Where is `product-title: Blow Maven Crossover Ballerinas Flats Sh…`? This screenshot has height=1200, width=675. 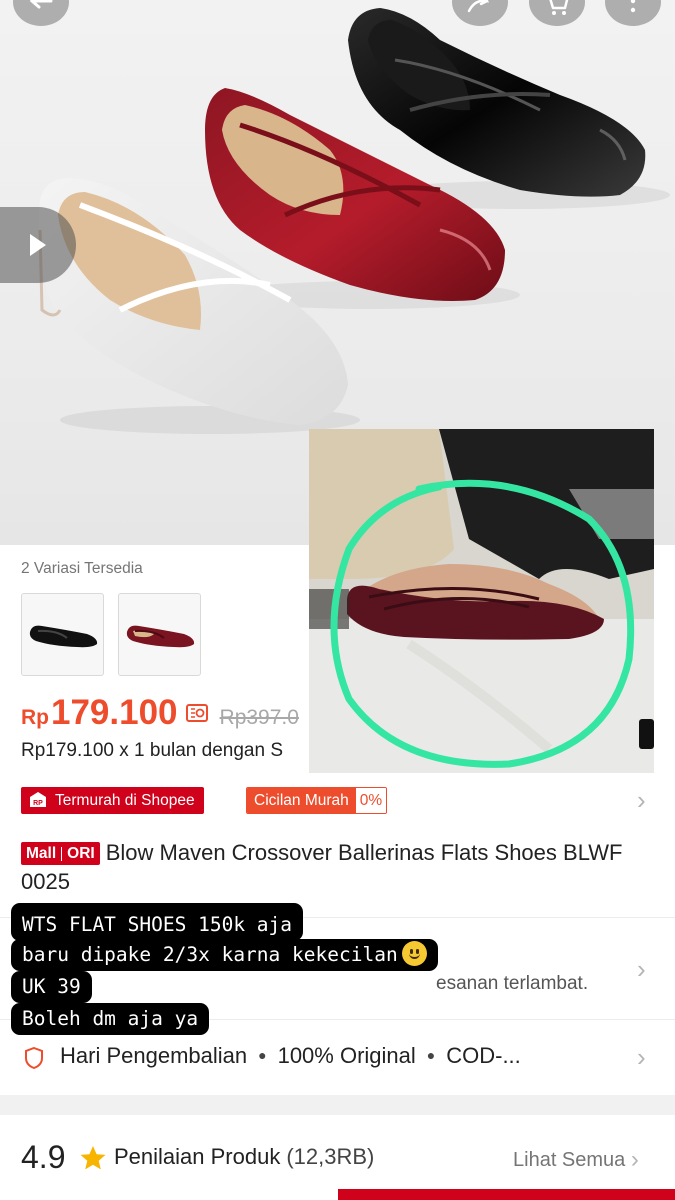 product-title: Blow Maven Crossover Ballerinas Flats Sh… is located at coordinates (322, 867).